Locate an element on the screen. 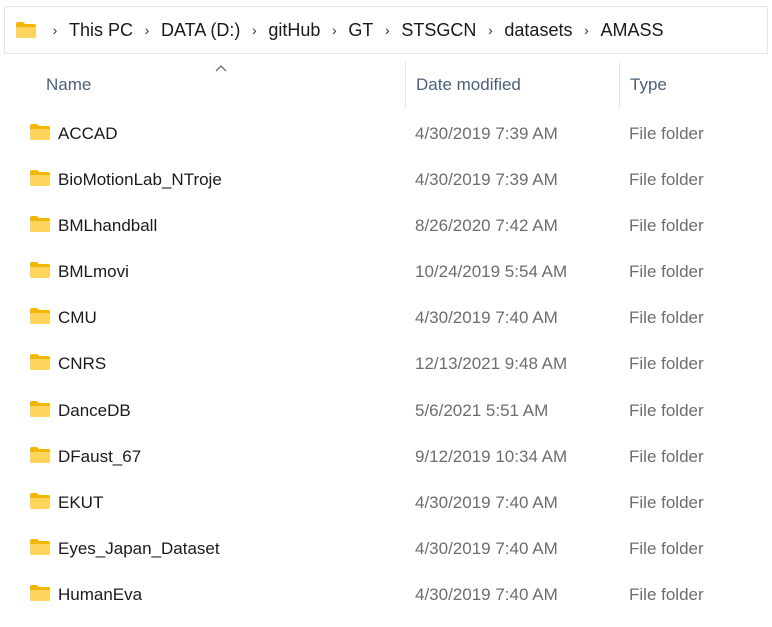 Image resolution: width=772 pixels, height=627 pixels. breadcrumb-datasets: datasets is located at coordinates (538, 30).